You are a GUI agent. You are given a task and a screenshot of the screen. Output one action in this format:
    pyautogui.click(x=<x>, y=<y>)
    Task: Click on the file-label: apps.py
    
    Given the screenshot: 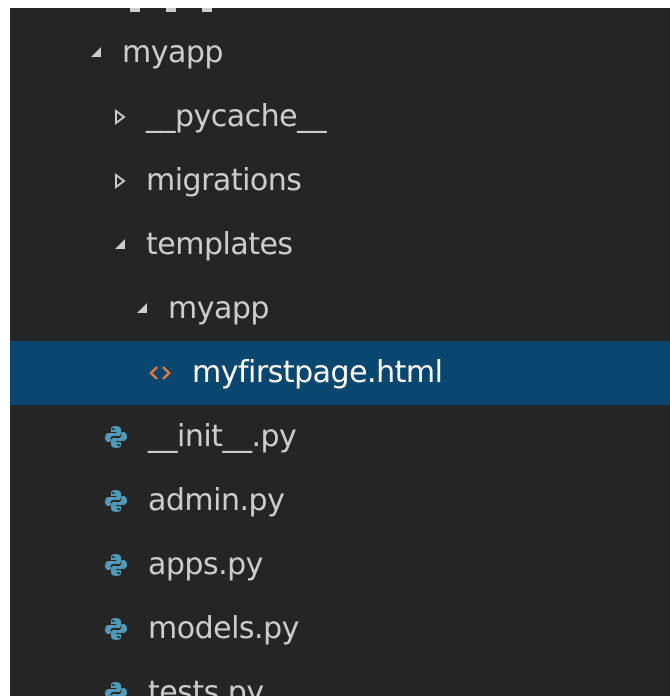 What is the action you would take?
    pyautogui.click(x=205, y=564)
    